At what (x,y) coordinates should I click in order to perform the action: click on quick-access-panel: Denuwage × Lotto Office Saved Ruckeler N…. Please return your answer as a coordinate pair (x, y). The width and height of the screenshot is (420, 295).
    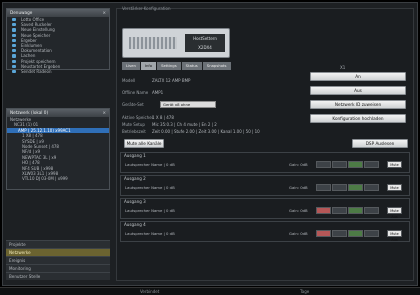
    Looking at the image, I should click on (58, 41).